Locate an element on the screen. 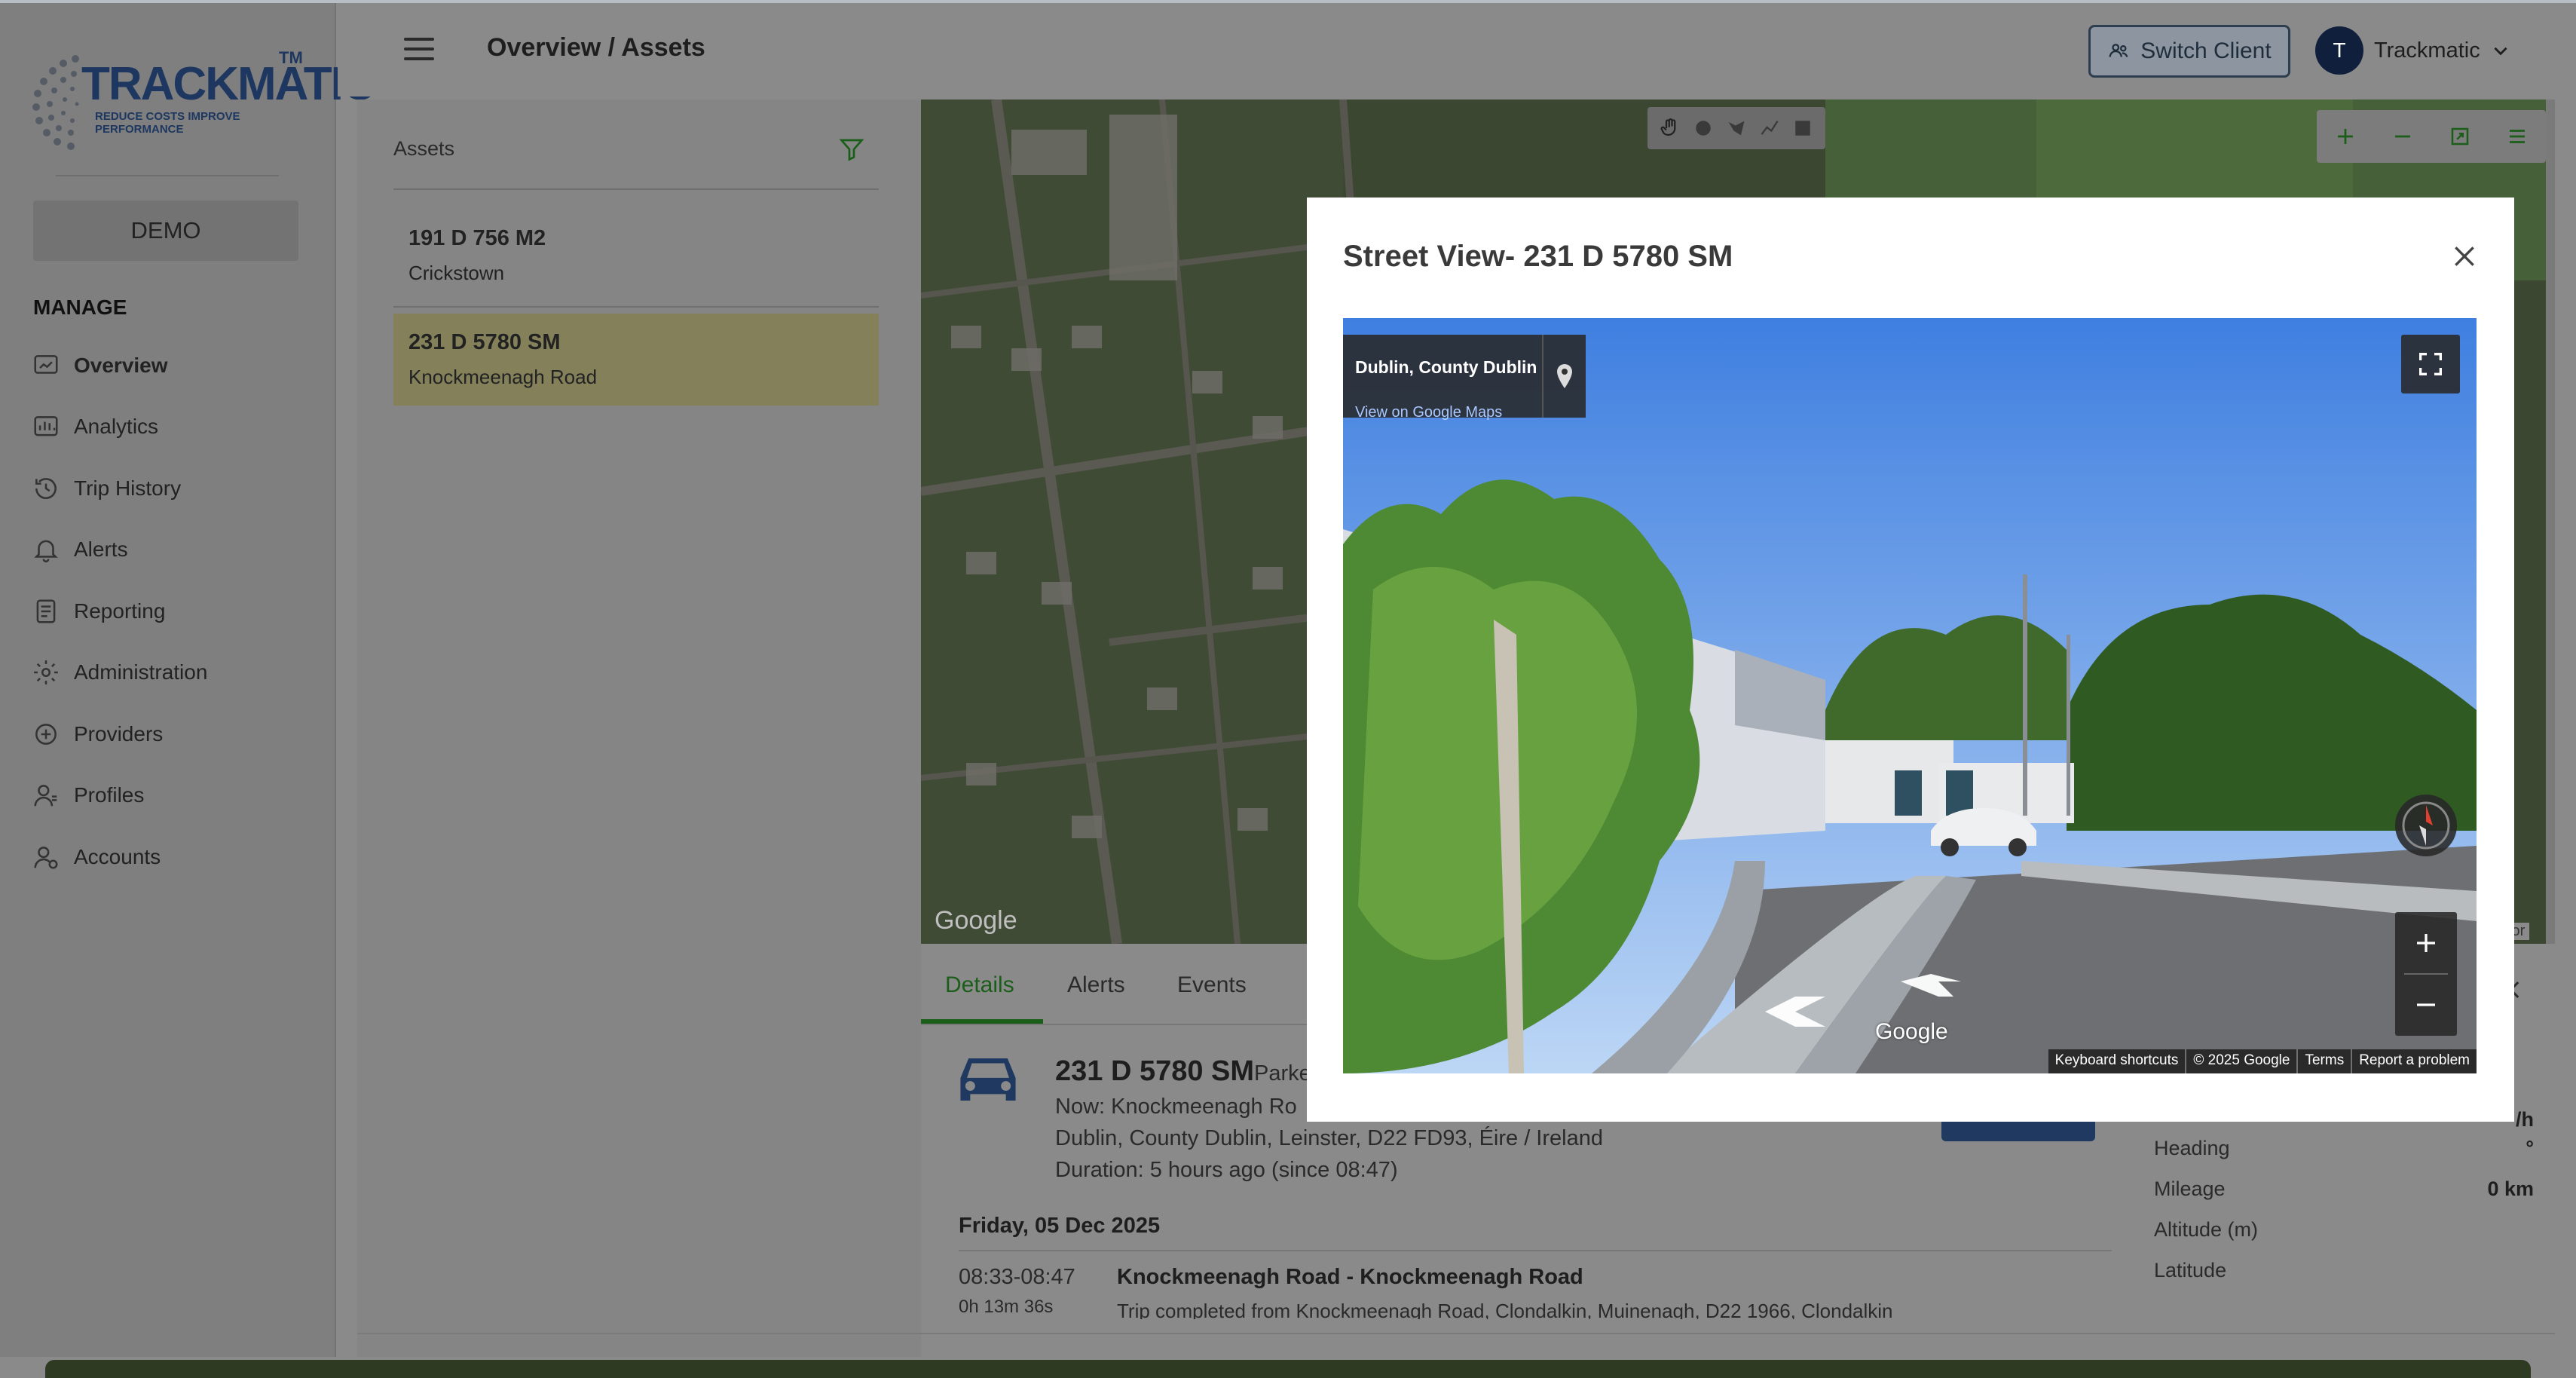 The image size is (2576, 1378). compass-icon is located at coordinates (2426, 826).